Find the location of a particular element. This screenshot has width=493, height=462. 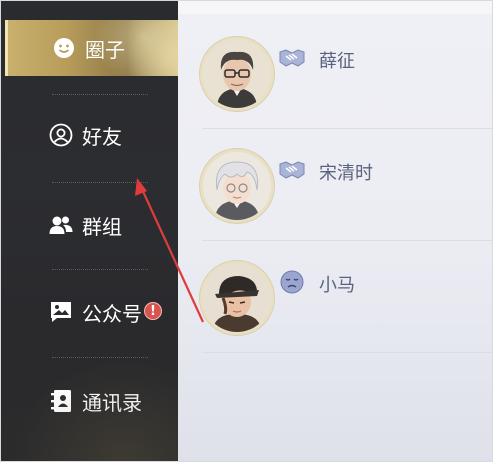

sidebar-item-official-accounts: 公众号 ! is located at coordinates (91, 312).